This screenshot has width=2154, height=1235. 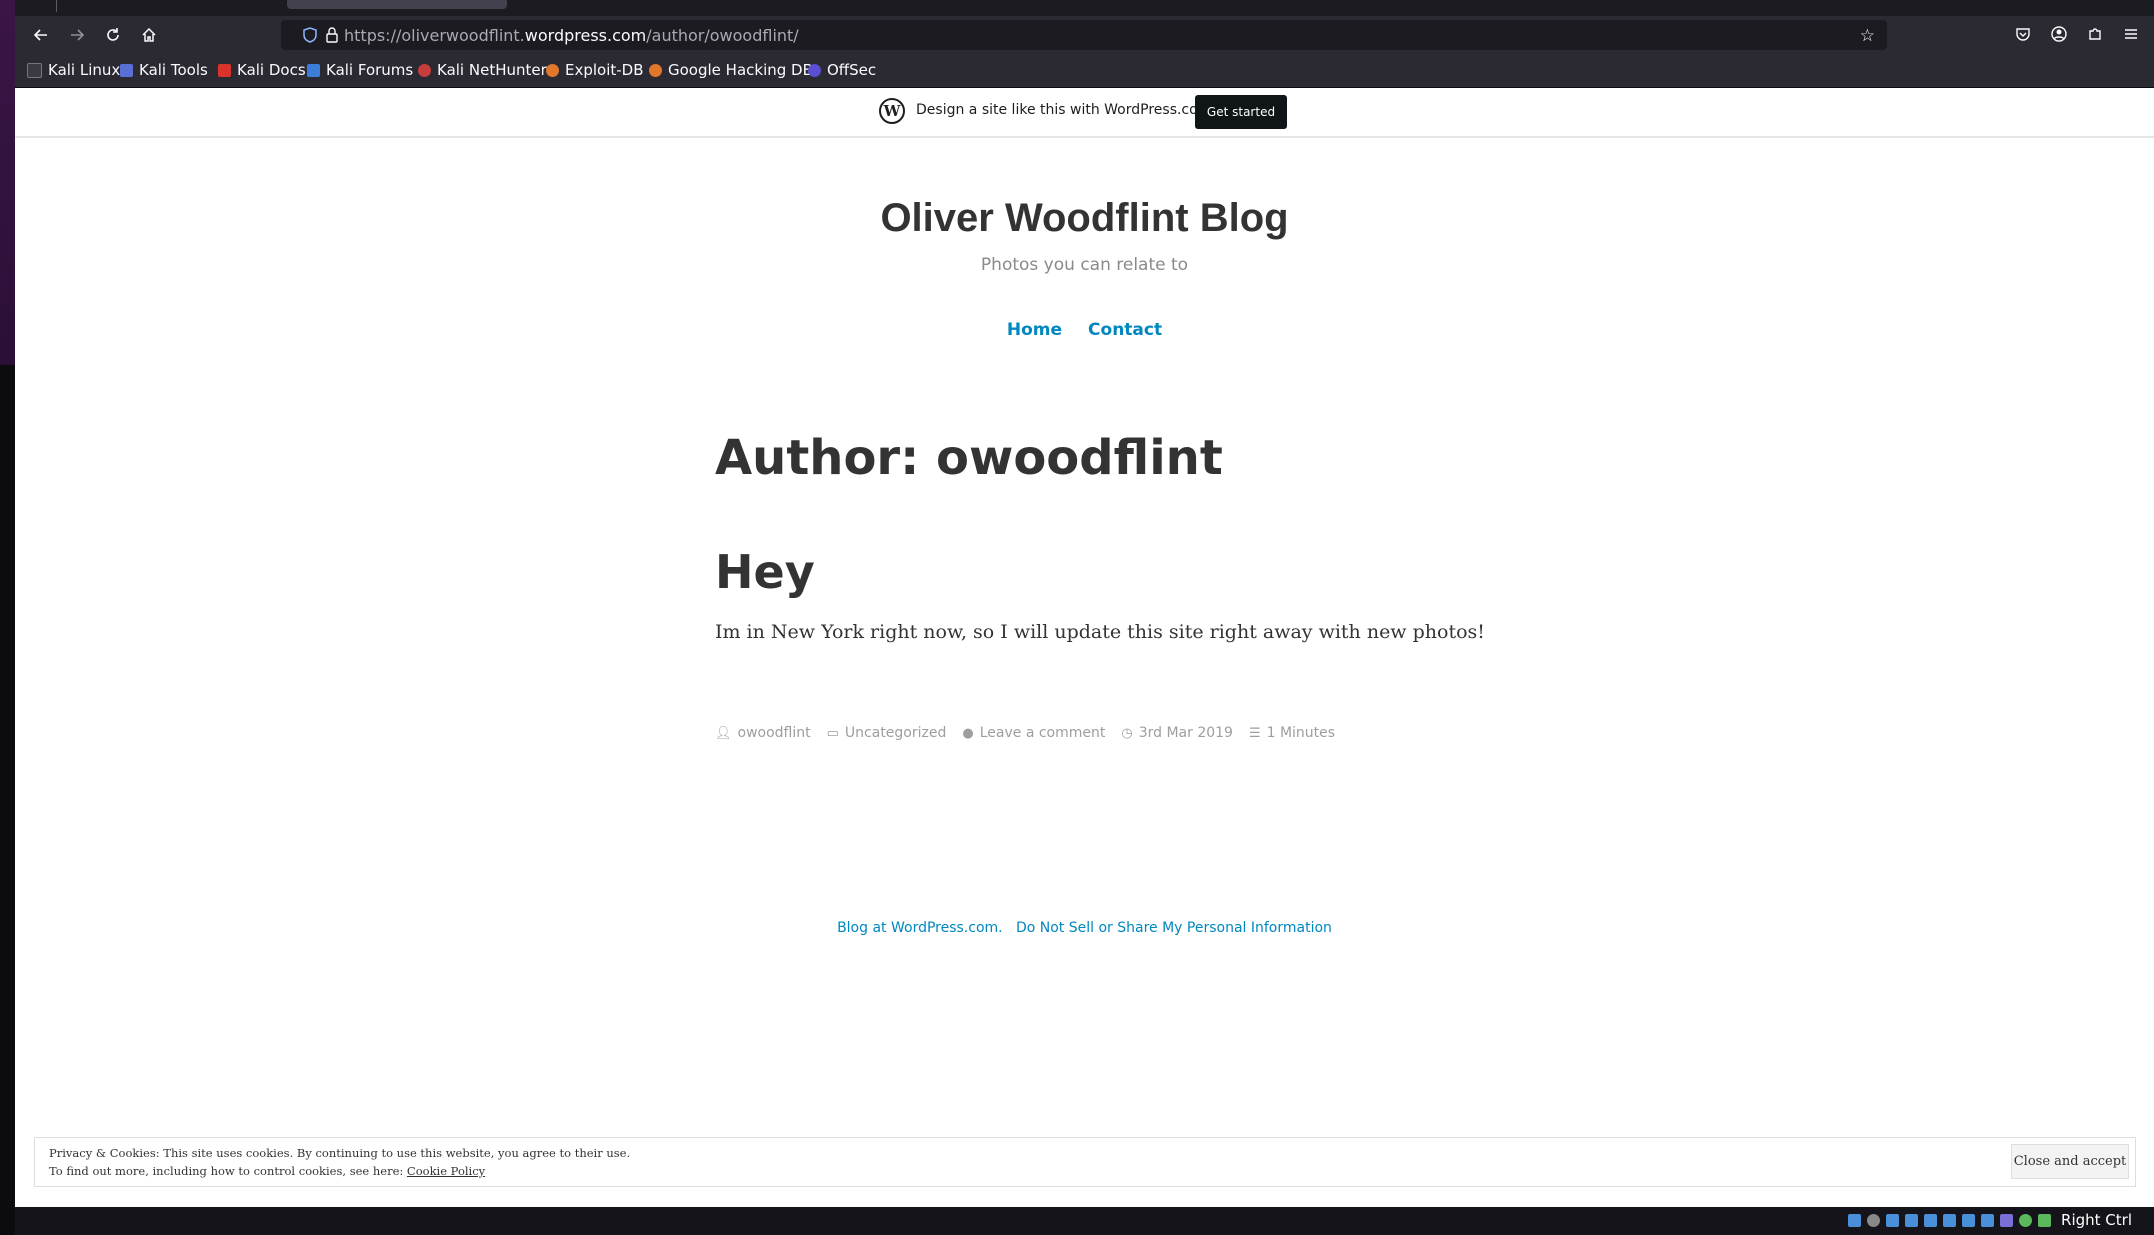 I want to click on tray-pen-icon, so click(x=1931, y=1220).